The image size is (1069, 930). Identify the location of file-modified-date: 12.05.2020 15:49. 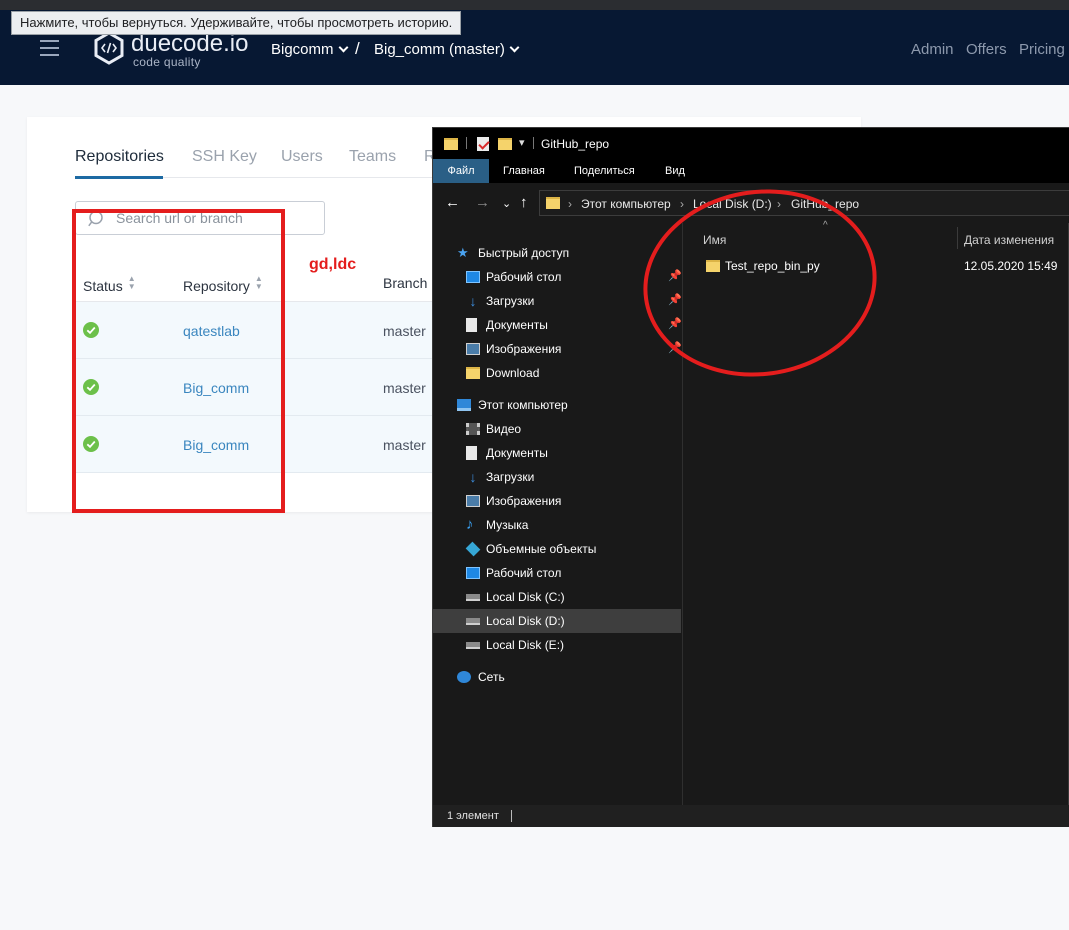
(1011, 266).